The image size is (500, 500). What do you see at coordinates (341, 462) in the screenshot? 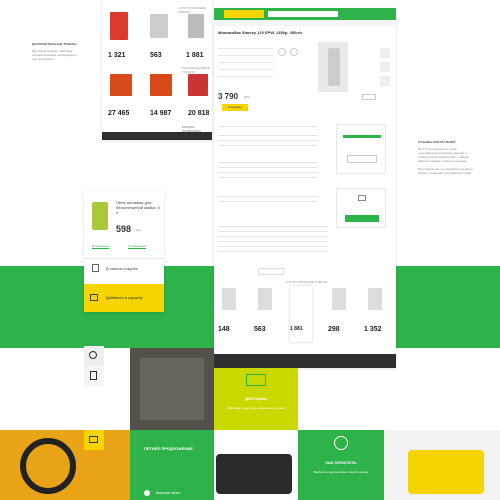
I see `payment-title: КАК ОПЛАТИТЬ` at bounding box center [341, 462].